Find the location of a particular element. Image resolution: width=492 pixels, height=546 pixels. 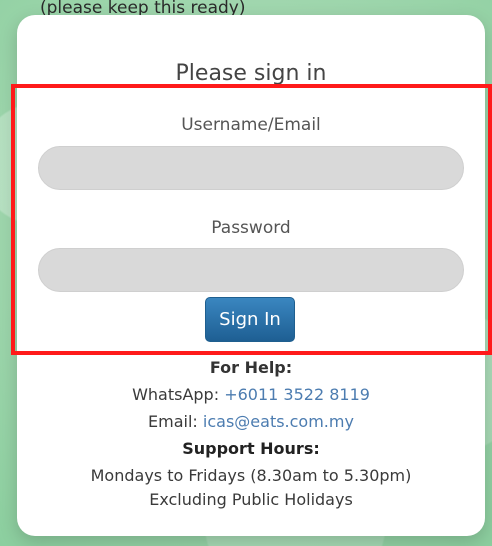

username-input is located at coordinates (251, 168).